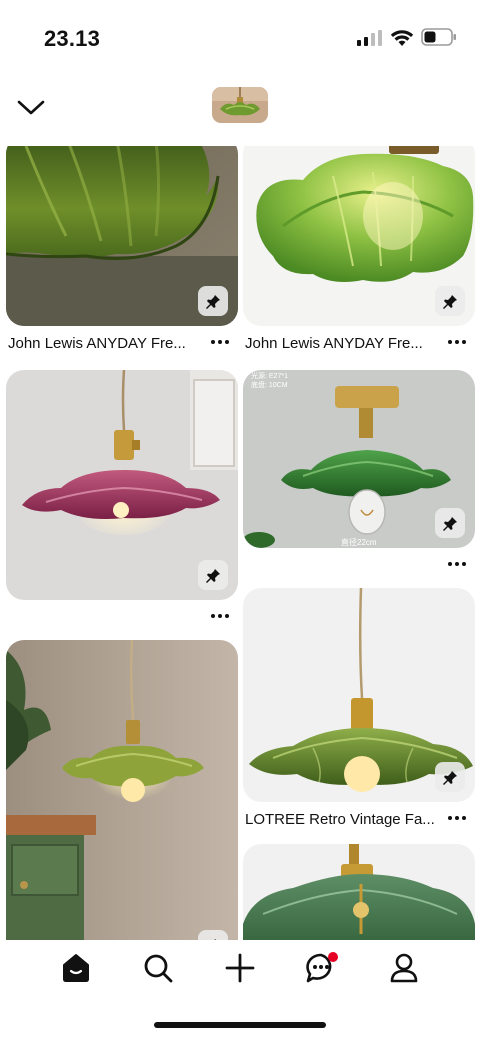 Image resolution: width=480 pixels, height=1039 pixels. I want to click on nav-messages, so click(322, 968).